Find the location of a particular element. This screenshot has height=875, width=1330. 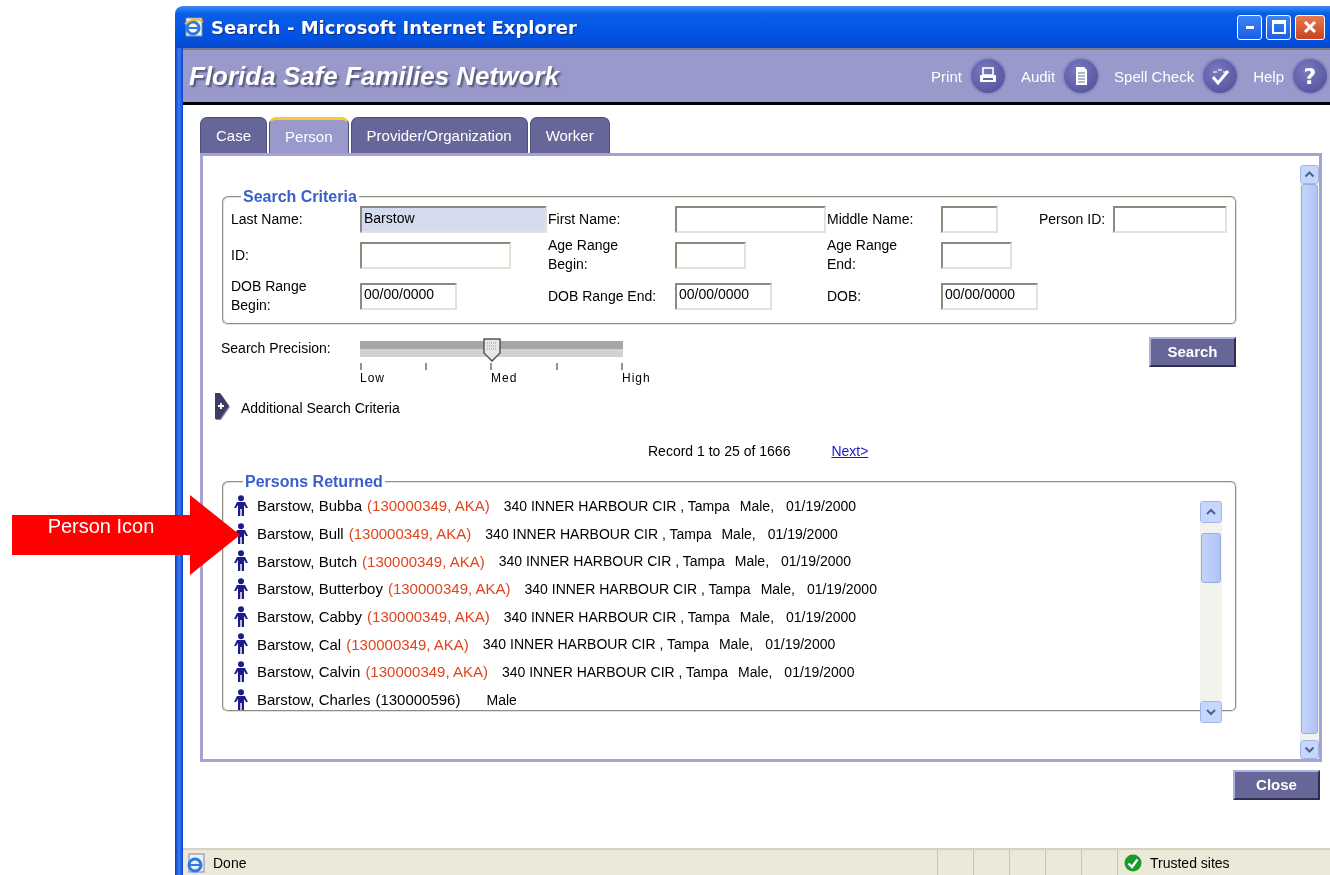

slider-thumb is located at coordinates (491, 350).